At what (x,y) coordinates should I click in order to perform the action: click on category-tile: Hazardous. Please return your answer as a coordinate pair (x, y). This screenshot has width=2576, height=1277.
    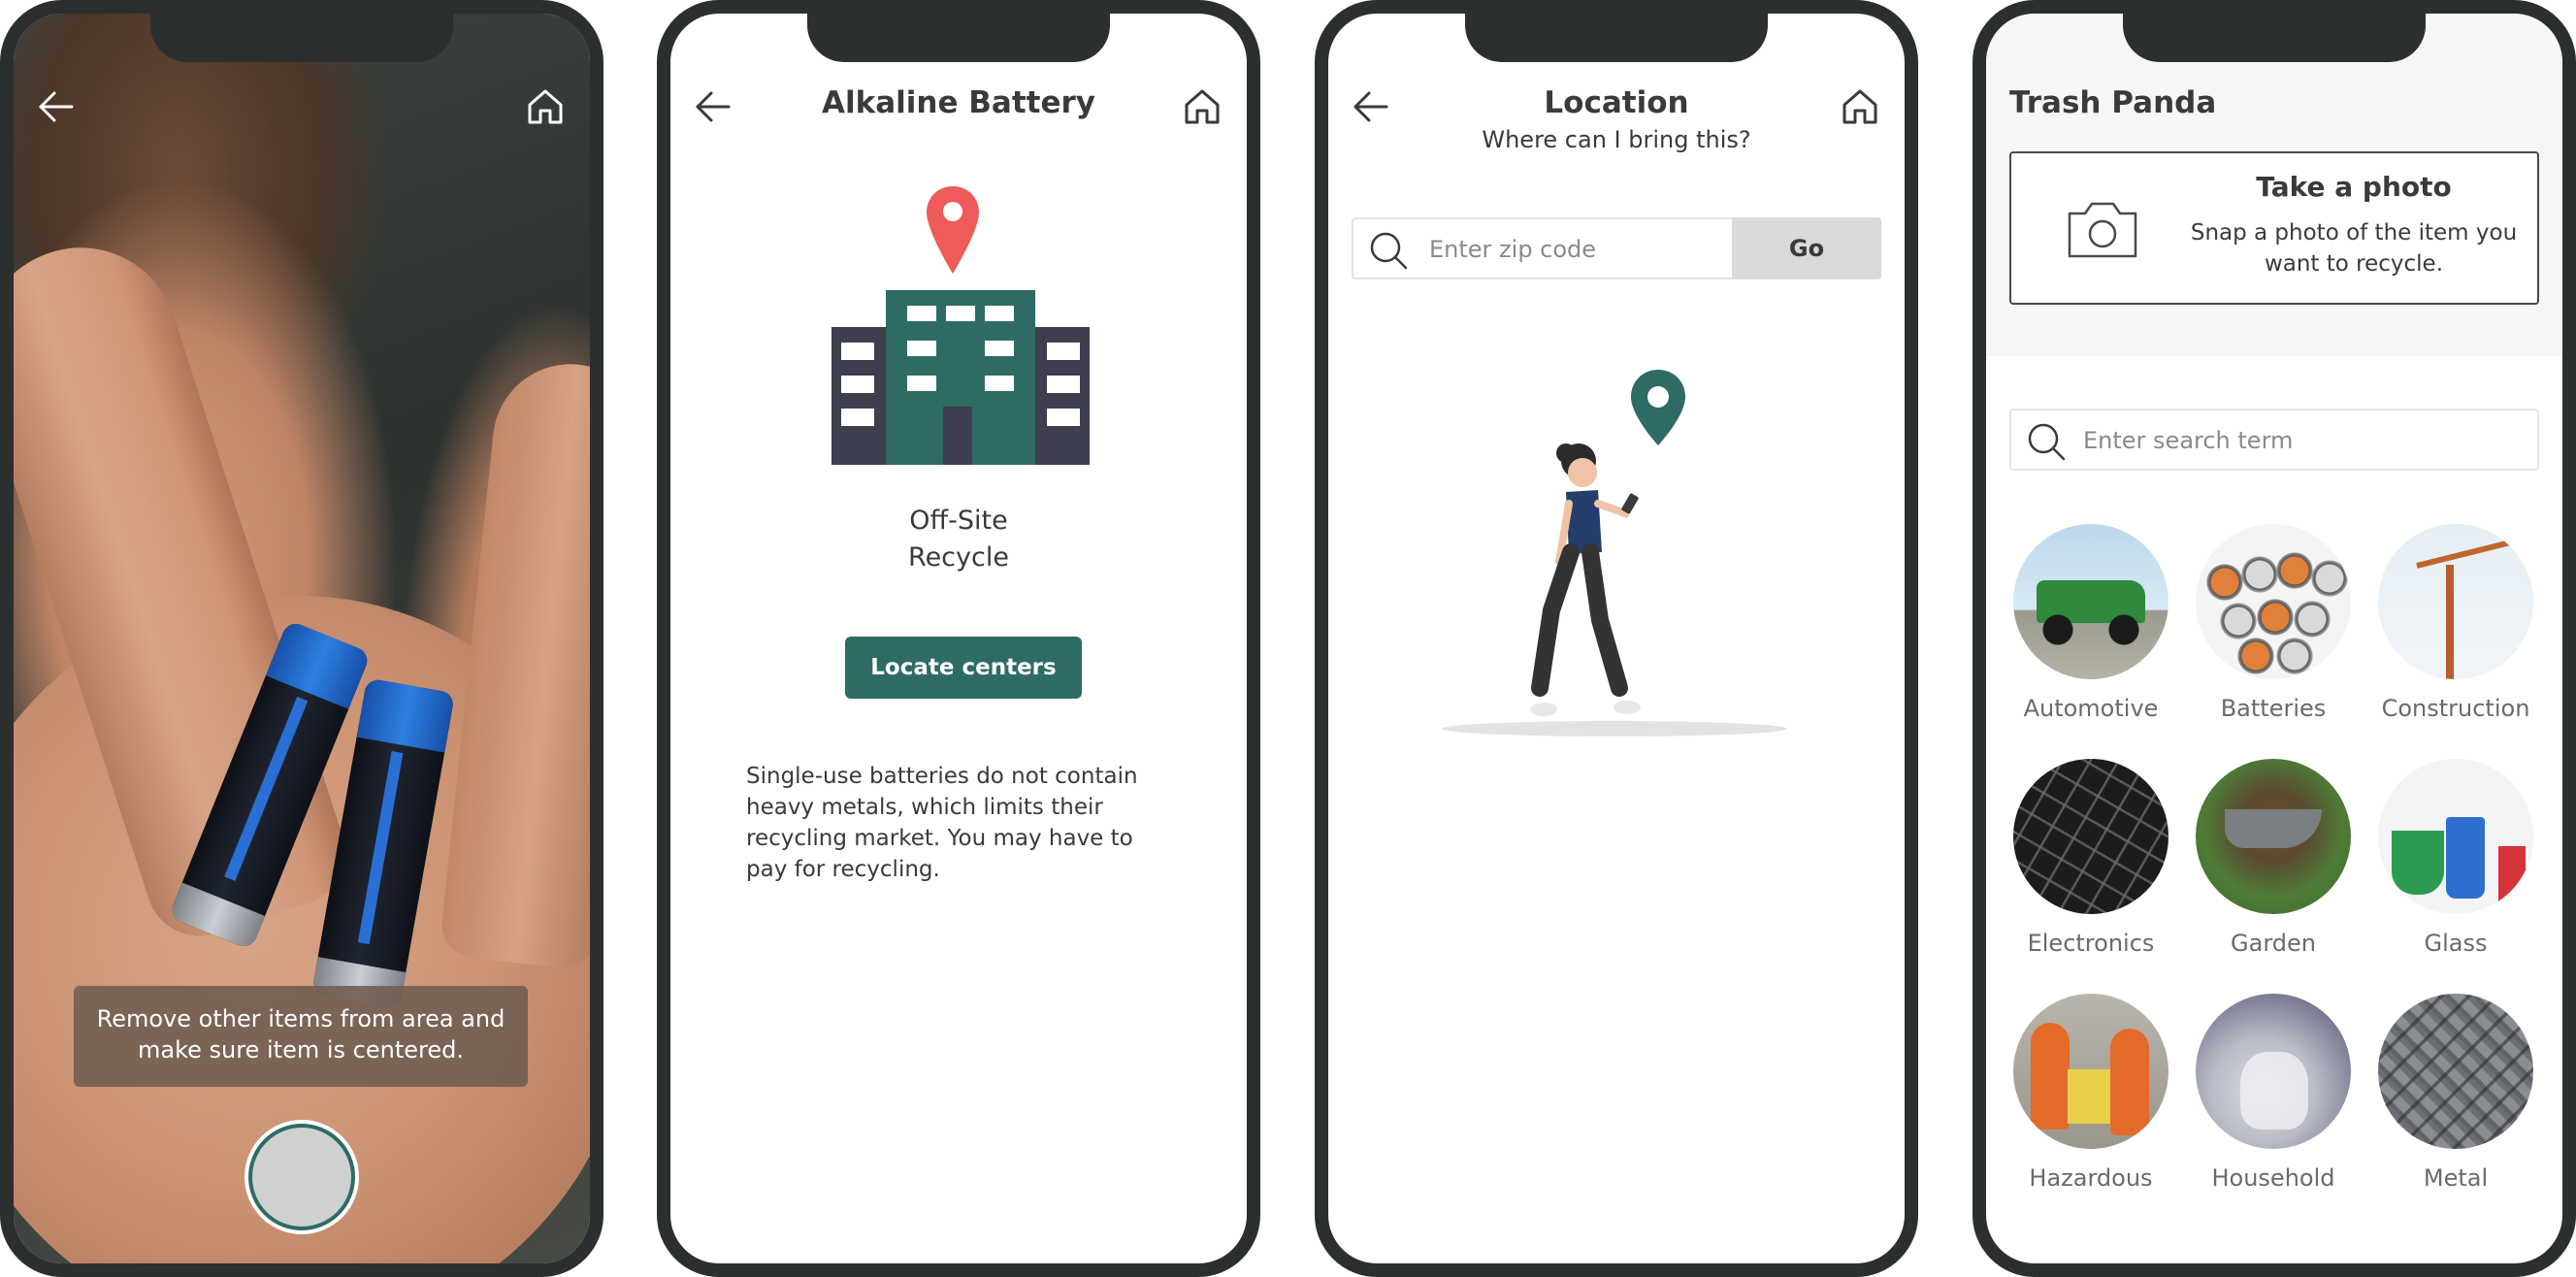
    Looking at the image, I should click on (2091, 1093).